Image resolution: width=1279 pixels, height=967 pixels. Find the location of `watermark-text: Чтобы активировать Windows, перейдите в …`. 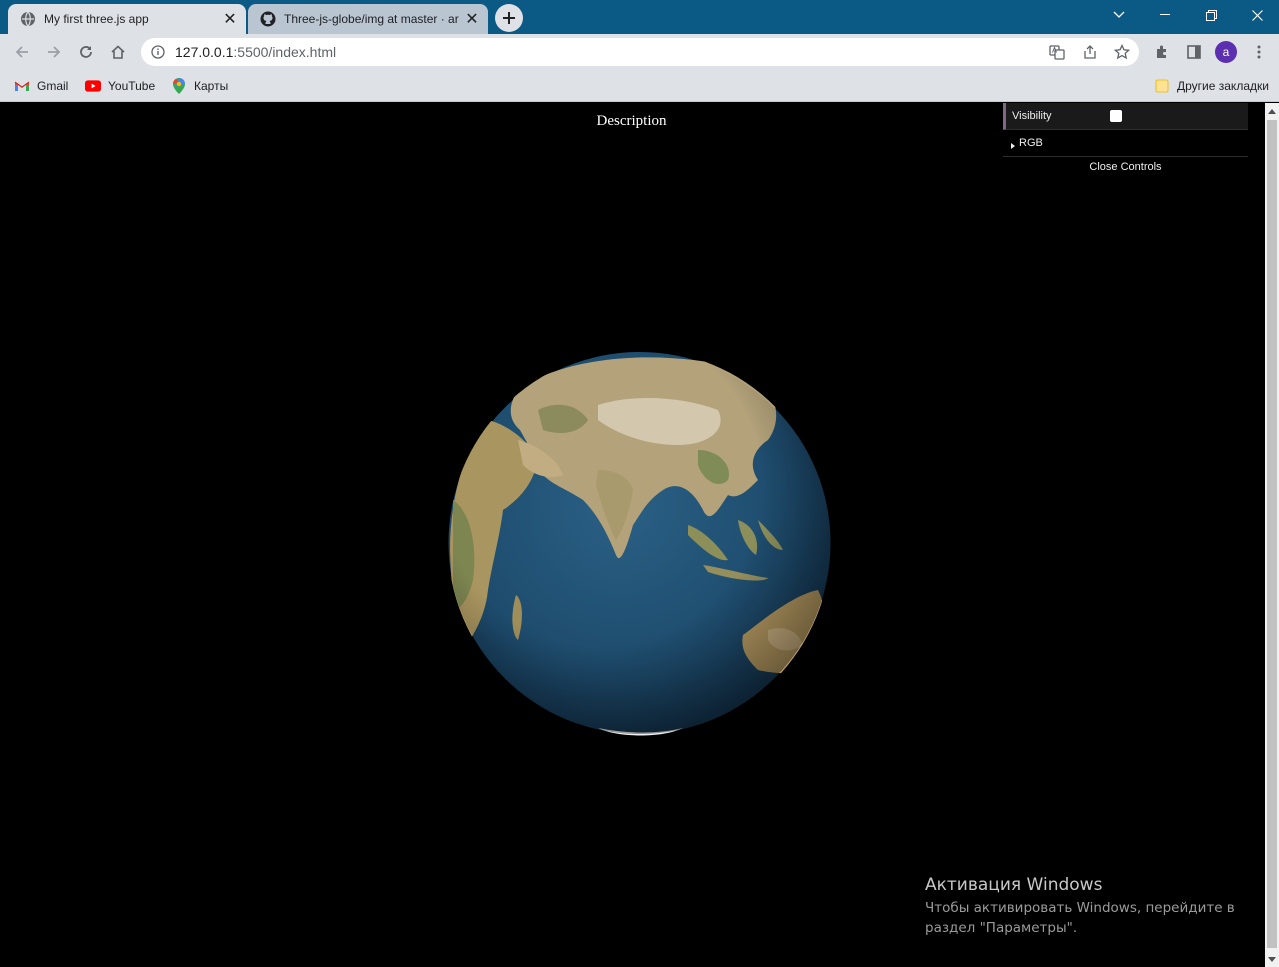

watermark-text: Чтобы активировать Windows, перейдите в … is located at coordinates (1080, 918).